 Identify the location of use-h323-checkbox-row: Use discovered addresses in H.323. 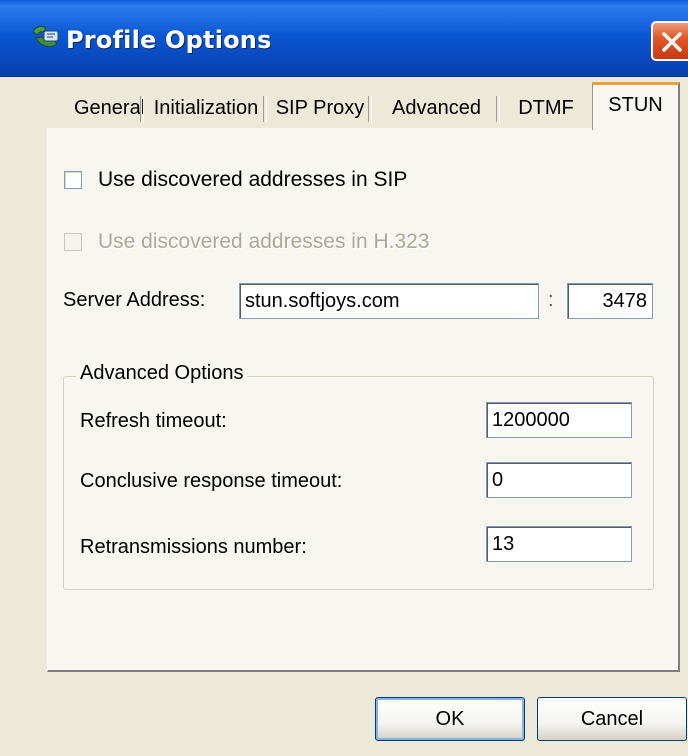
(247, 242).